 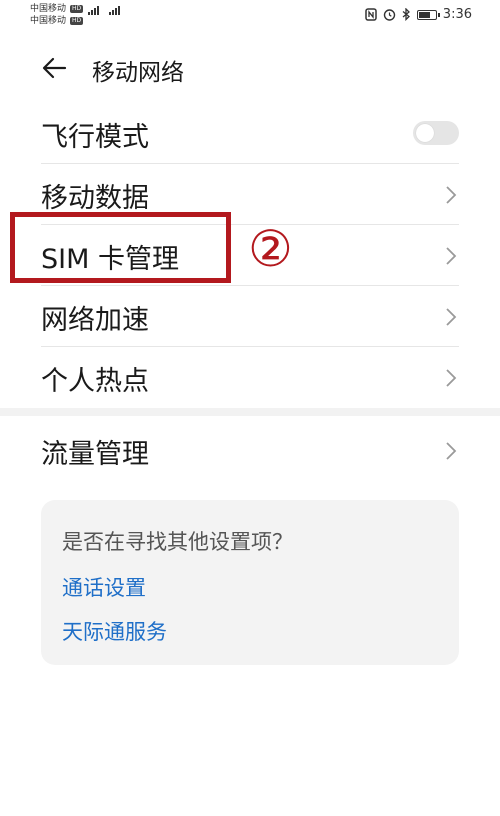 I want to click on alarm-icon, so click(x=389, y=15).